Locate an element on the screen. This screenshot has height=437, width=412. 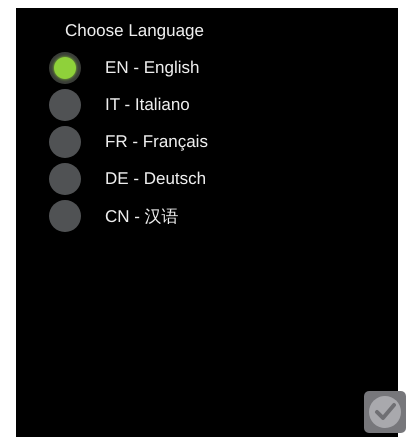
confirm-button is located at coordinates (385, 412).